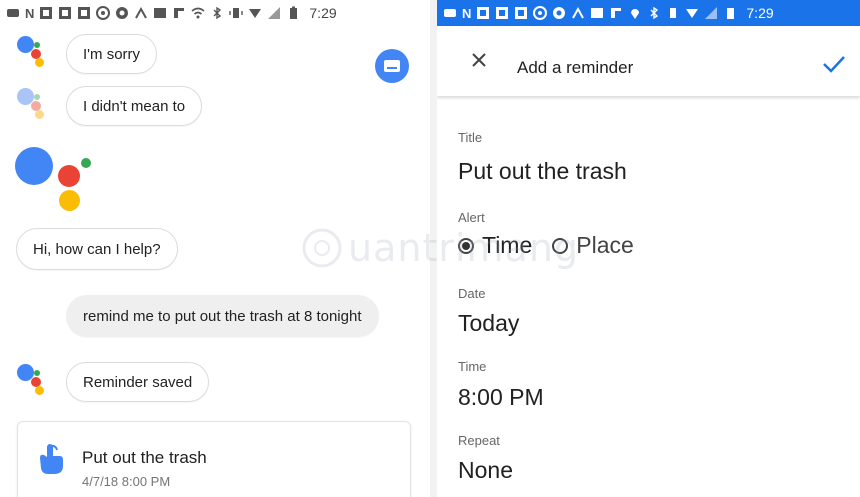 This screenshot has height=497, width=860. Describe the element at coordinates (472, 293) in the screenshot. I see `date-label: Date` at that location.